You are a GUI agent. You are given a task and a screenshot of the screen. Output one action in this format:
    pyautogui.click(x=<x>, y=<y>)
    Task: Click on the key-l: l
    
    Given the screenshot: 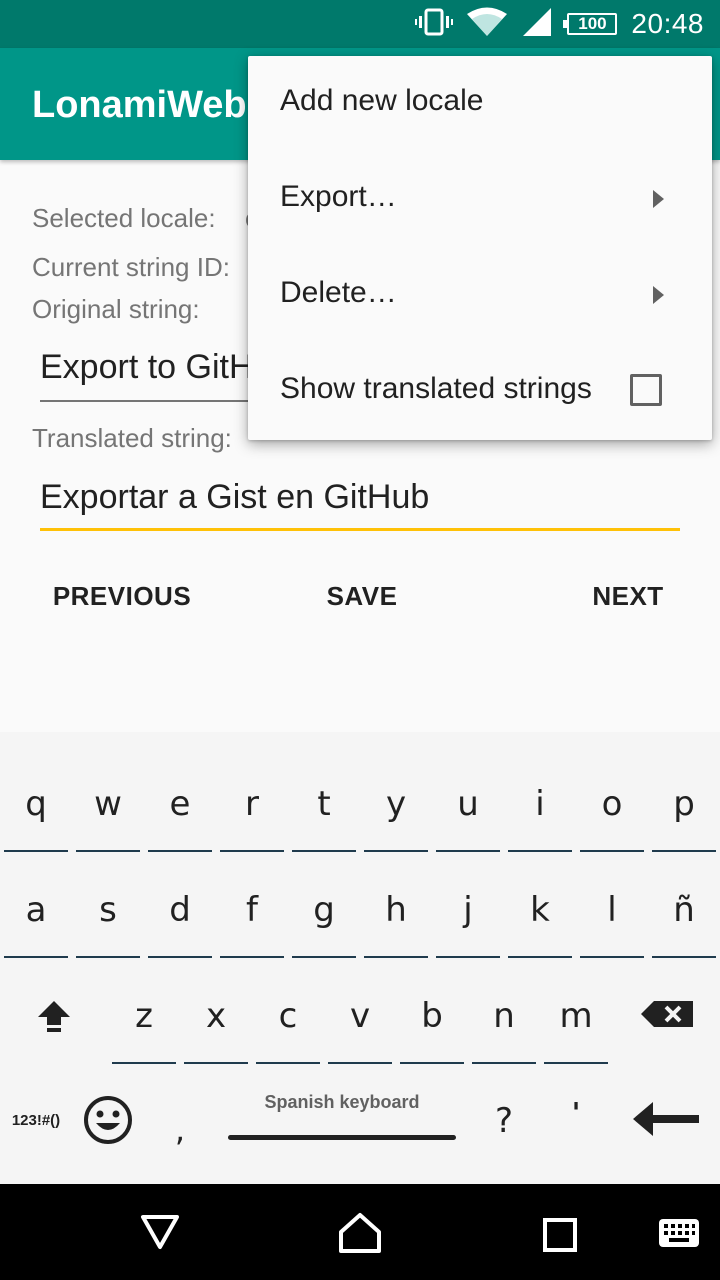 What is the action you would take?
    pyautogui.click(x=612, y=918)
    